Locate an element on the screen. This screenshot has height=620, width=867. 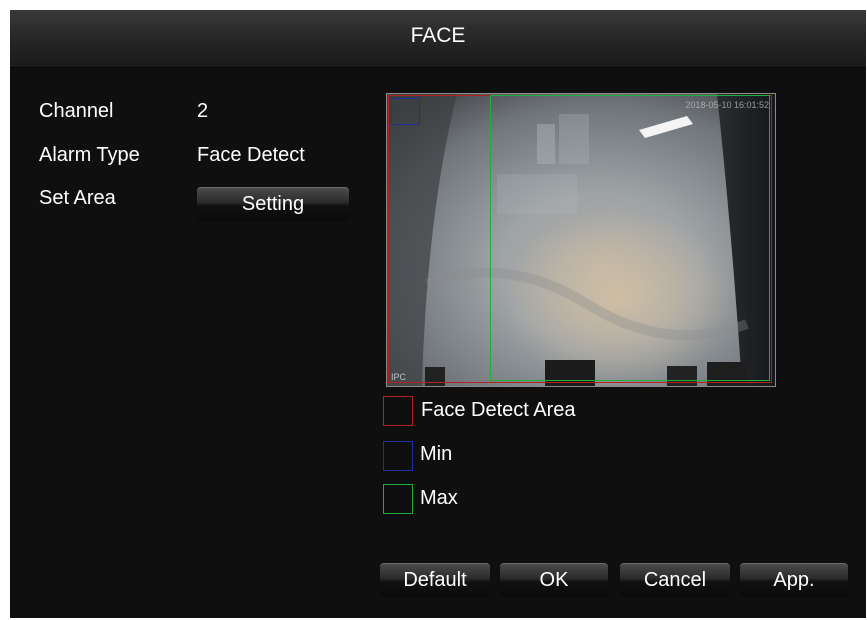
face-detect-area-legend: Face Detect Area is located at coordinates (498, 410).